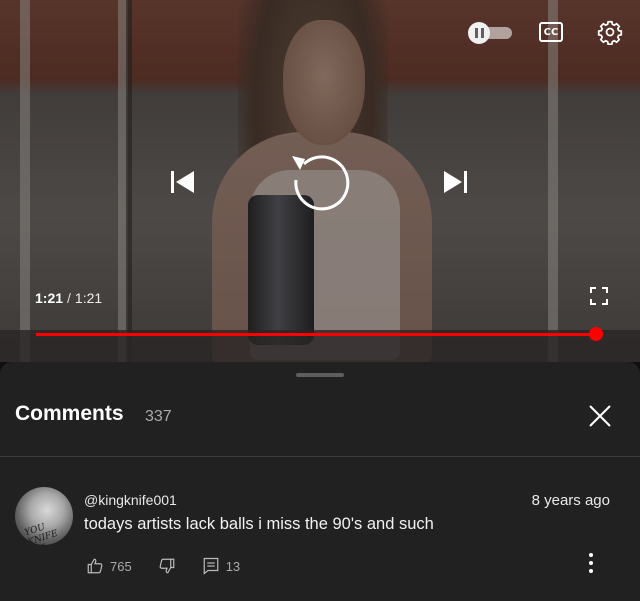 The width and height of the screenshot is (640, 601). Describe the element at coordinates (491, 33) in the screenshot. I see `autoplay-toggle` at that location.